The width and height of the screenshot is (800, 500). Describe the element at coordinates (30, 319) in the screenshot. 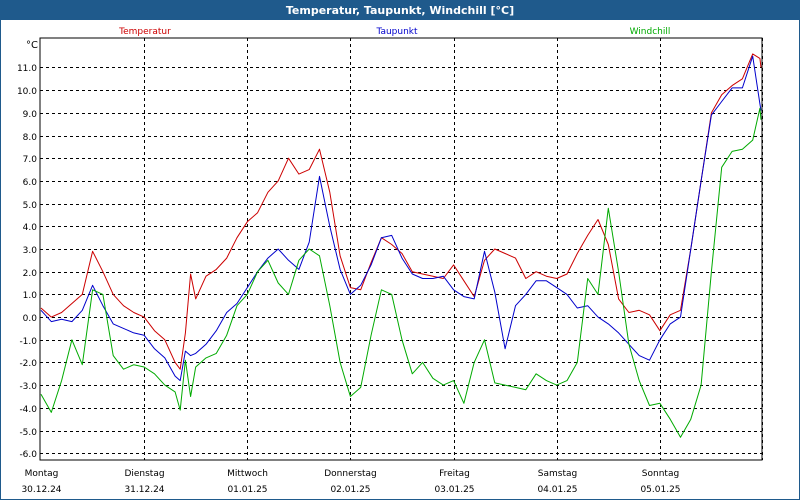

I see `y-tick-label: 0.0` at that location.